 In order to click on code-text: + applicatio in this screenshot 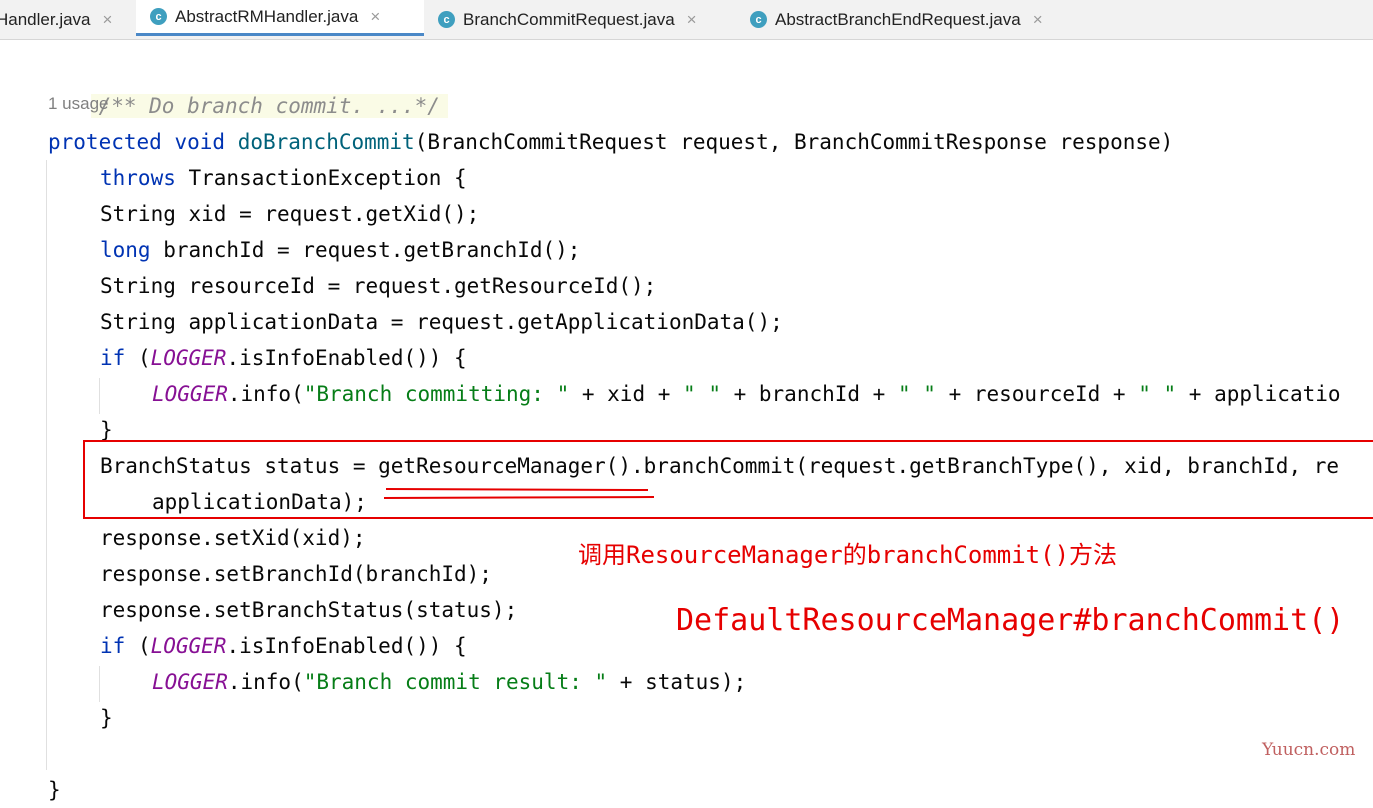, I will do `click(1258, 394)`.